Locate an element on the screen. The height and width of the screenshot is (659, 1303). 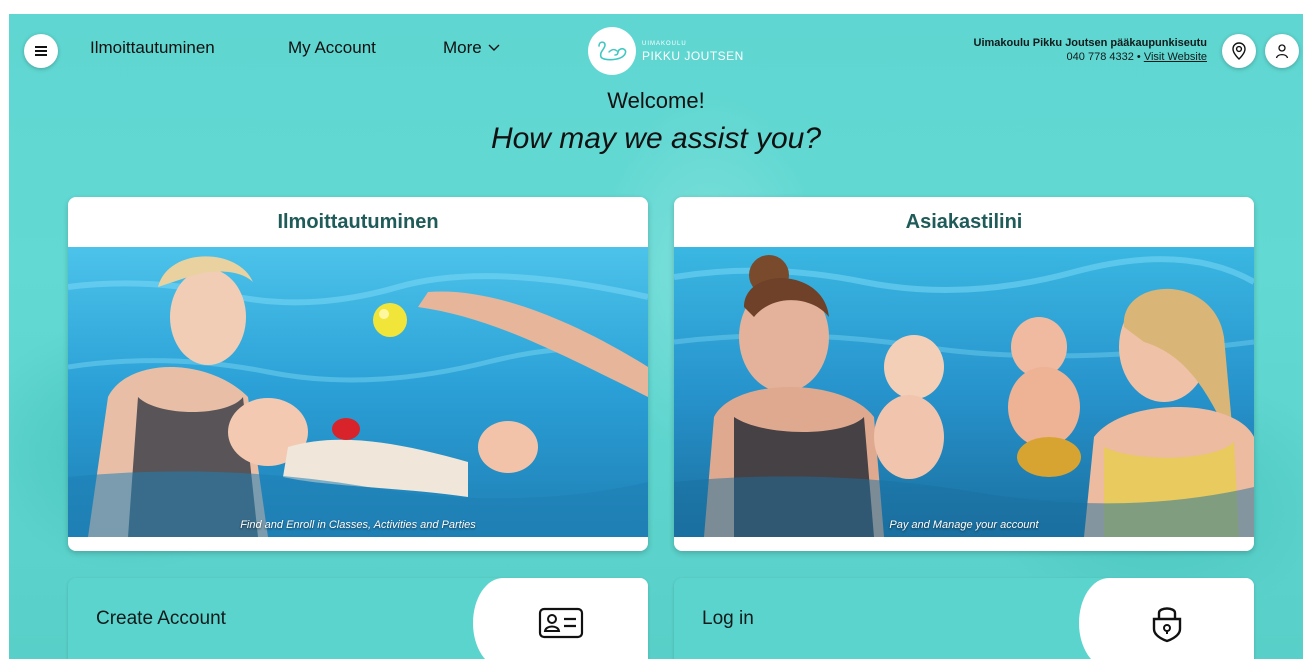
create-account-icon-area is located at coordinates (560, 618).